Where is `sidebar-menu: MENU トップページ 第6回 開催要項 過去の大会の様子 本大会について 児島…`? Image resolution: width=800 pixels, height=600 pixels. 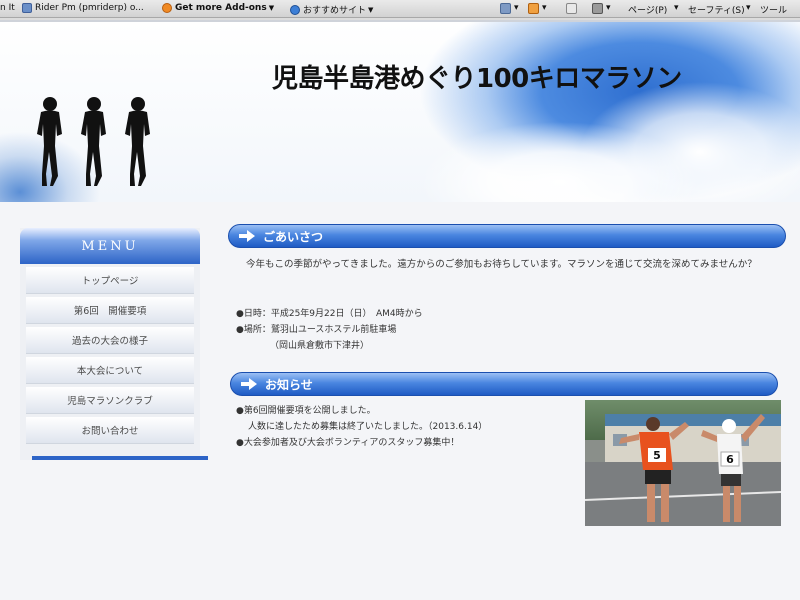 sidebar-menu: MENU トップページ 第6回 開催要項 過去の大会の様子 本大会について 児島… is located at coordinates (114, 344).